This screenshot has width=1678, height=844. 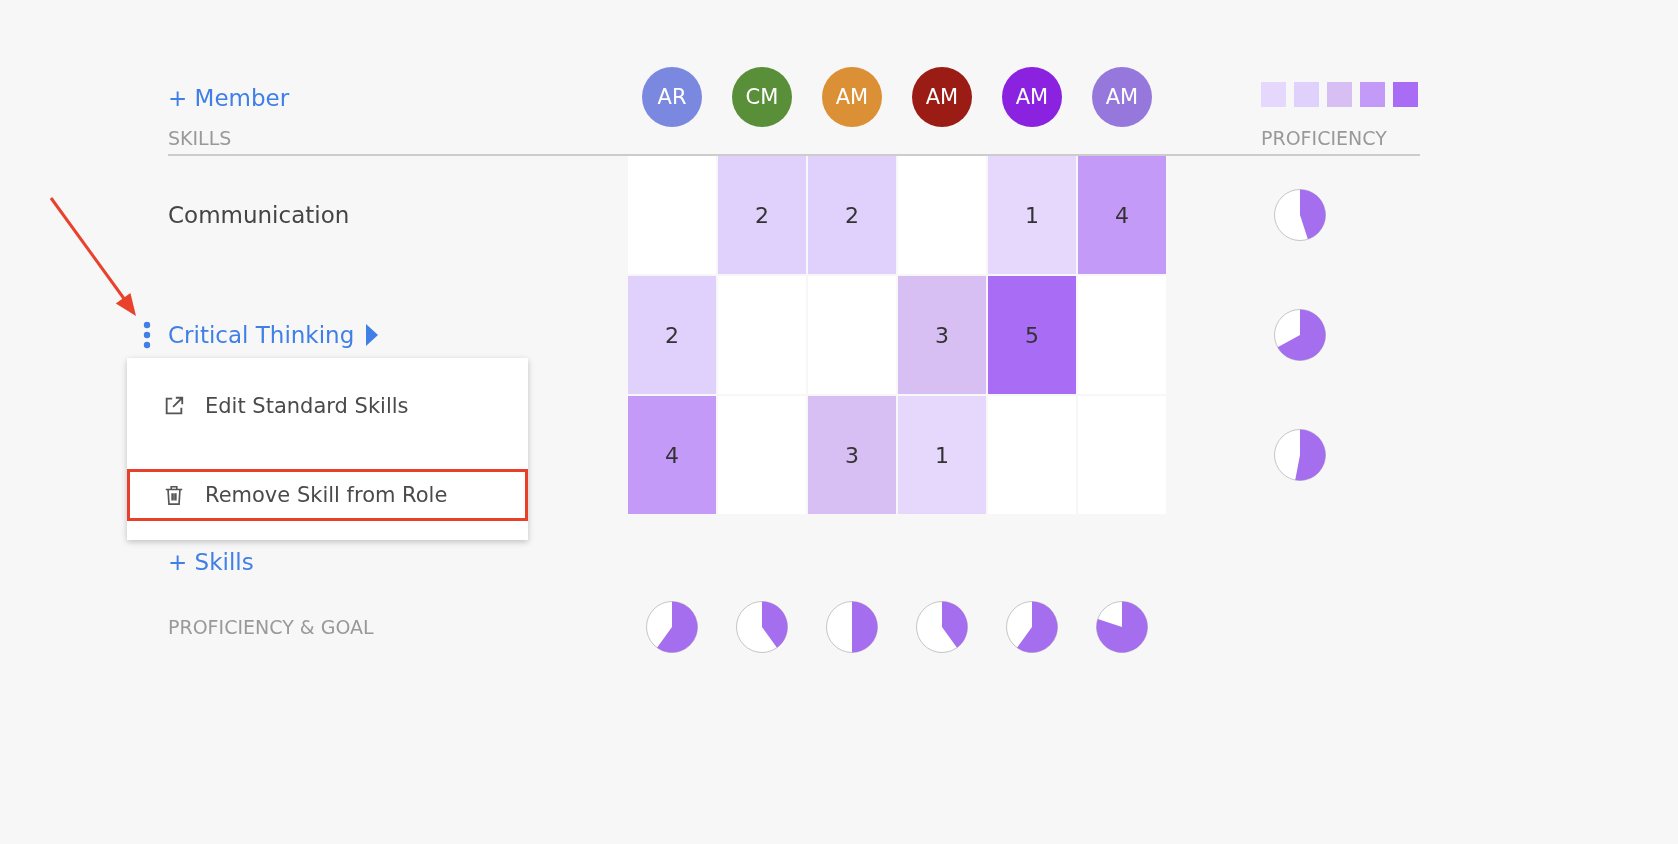 I want to click on skill-name: Critical Thinking, so click(x=261, y=335).